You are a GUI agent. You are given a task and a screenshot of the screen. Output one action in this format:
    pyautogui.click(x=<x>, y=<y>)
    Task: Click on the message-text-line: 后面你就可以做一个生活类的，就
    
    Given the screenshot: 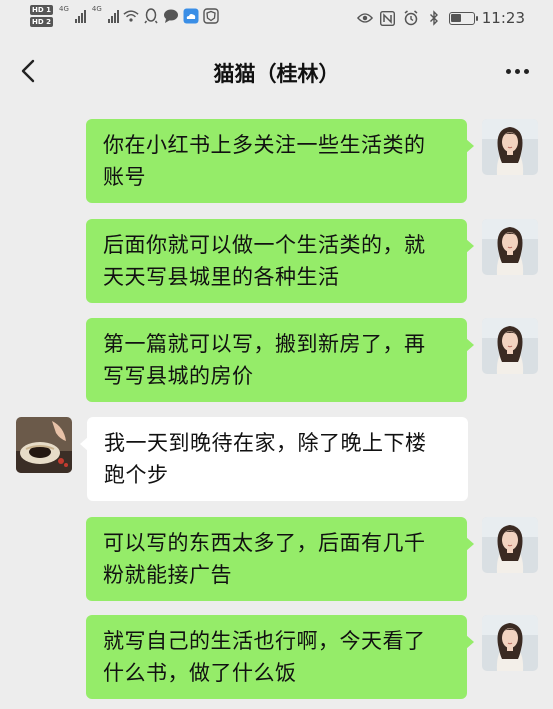 What is the action you would take?
    pyautogui.click(x=264, y=245)
    